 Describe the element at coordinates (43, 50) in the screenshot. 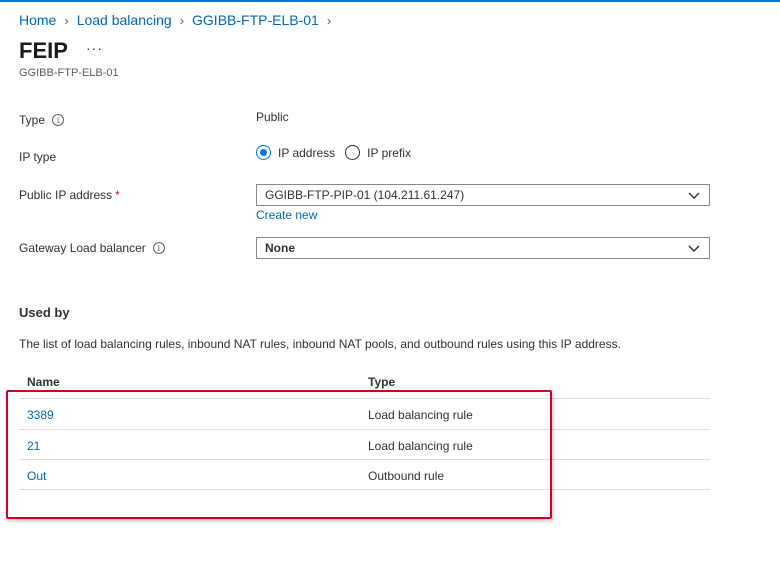

I see `page-title: FEIP` at that location.